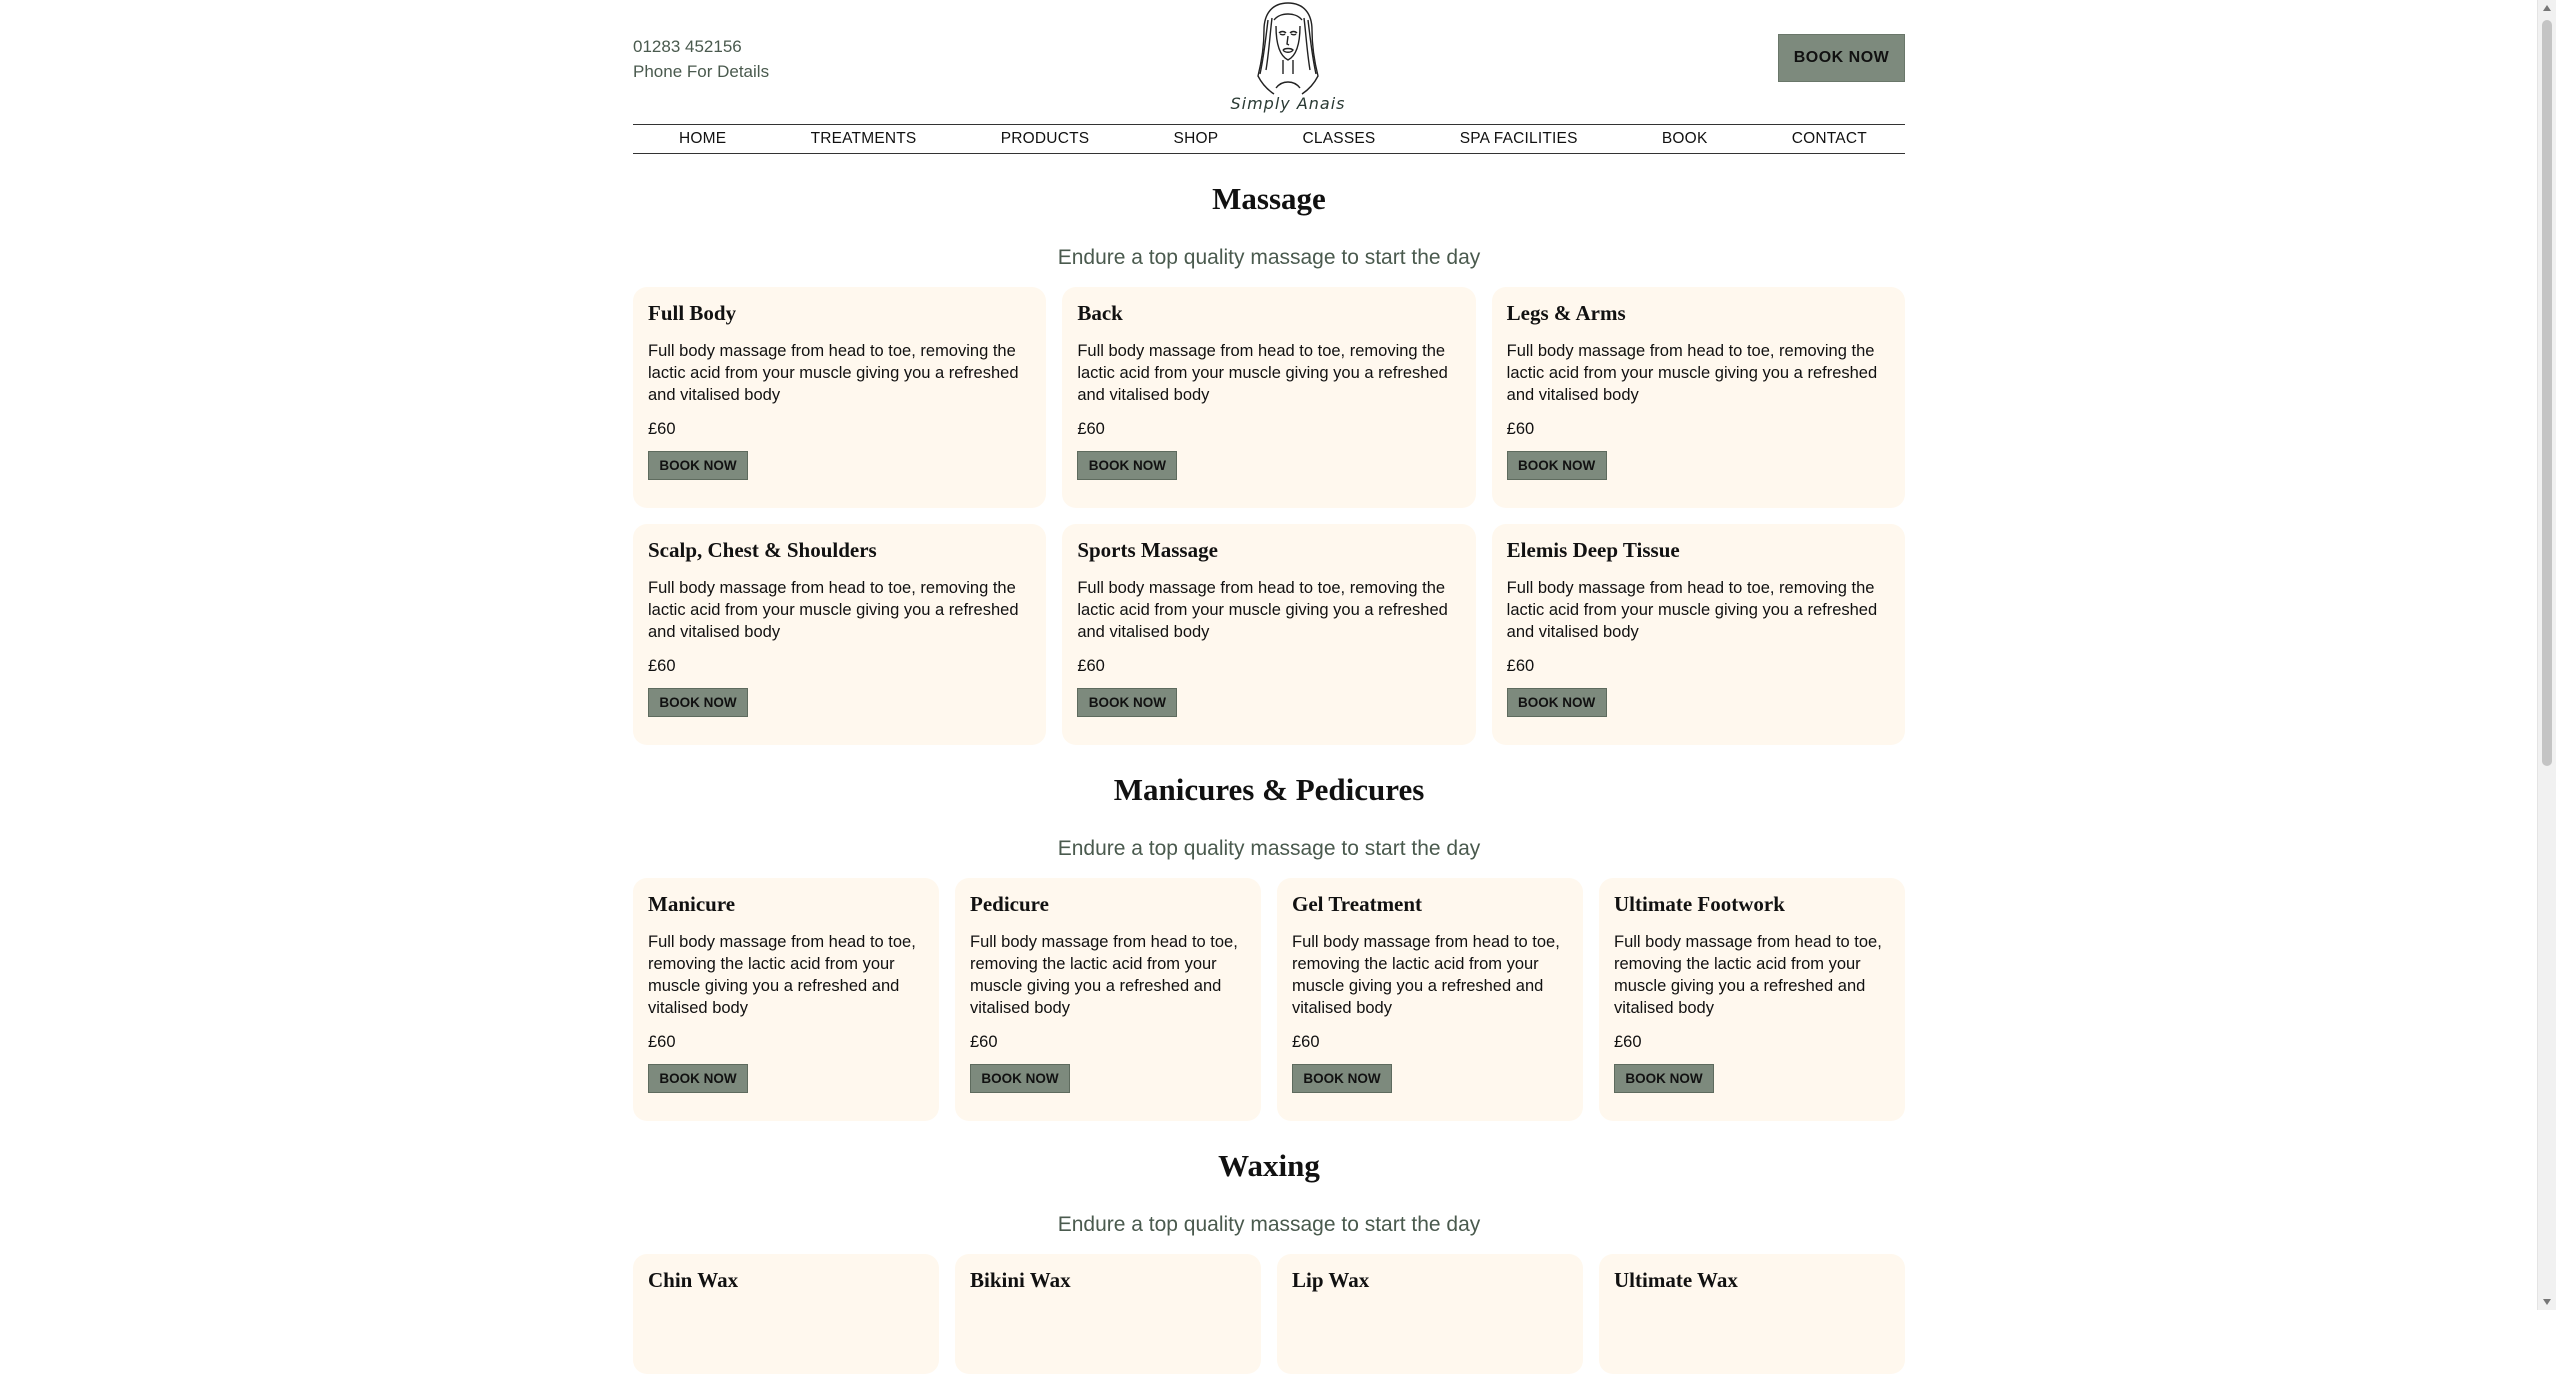 This screenshot has width=2556, height=1374. I want to click on nav-classes: CLASSES, so click(1339, 139).